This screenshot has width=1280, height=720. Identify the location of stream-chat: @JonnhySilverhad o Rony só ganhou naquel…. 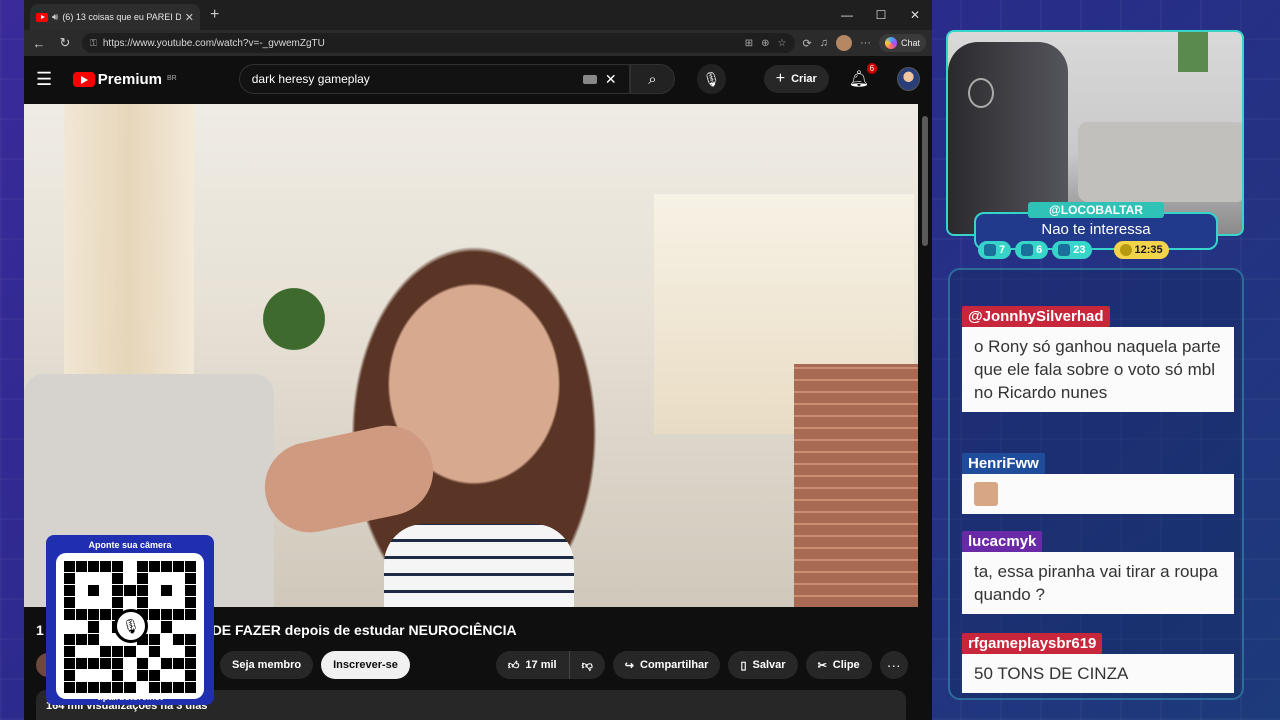
(1096, 484).